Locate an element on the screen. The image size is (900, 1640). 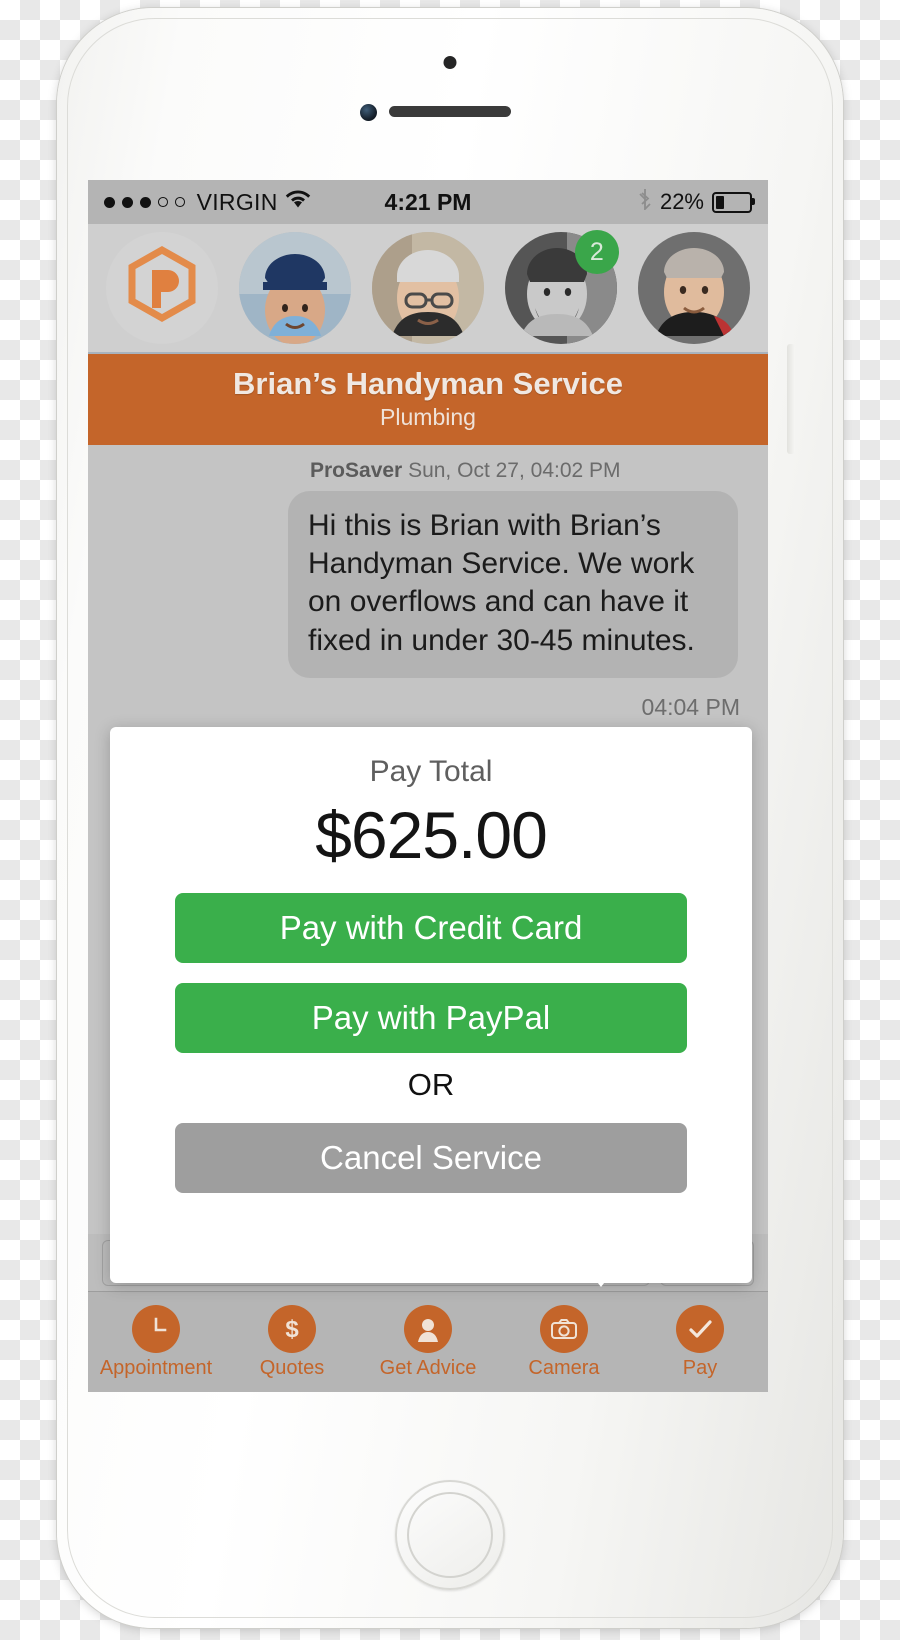
contacts-avatar-strip: 2 is located at coordinates (428, 288).